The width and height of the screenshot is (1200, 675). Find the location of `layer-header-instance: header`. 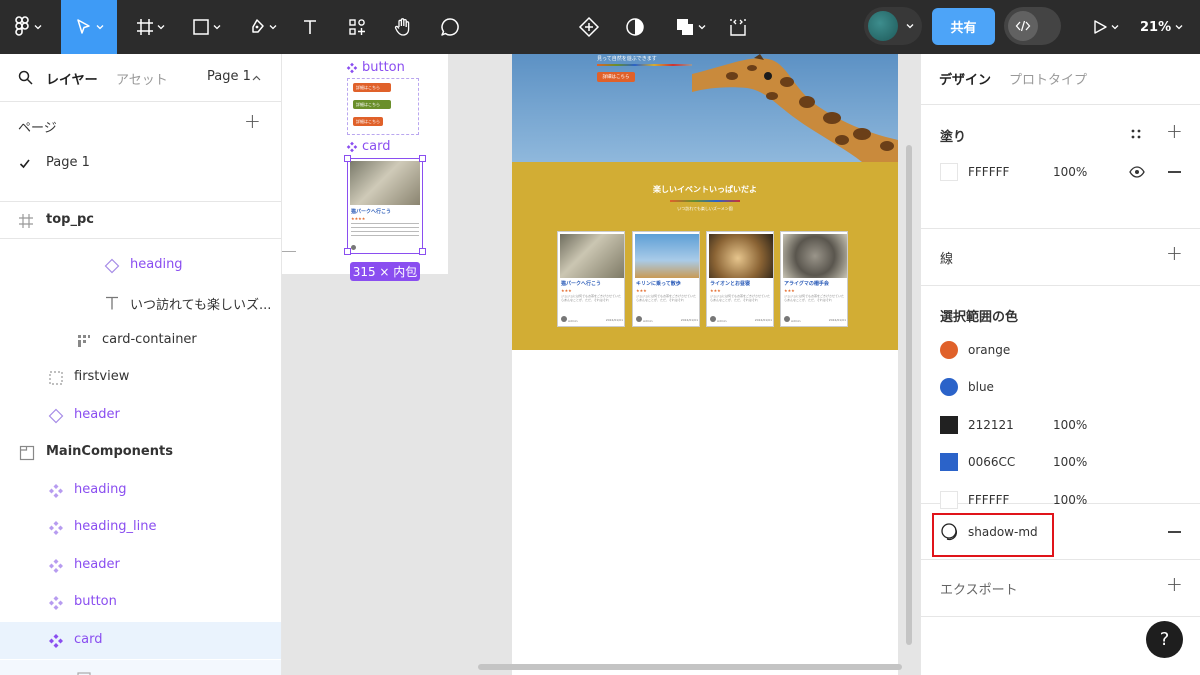

layer-header-instance: header is located at coordinates (140, 415).